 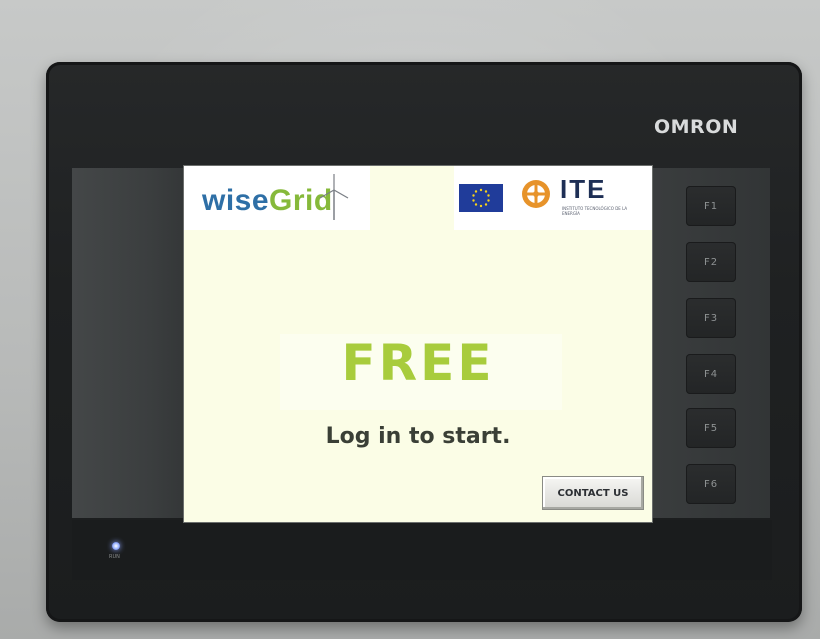 I want to click on status-led: RUN, so click(x=116, y=553).